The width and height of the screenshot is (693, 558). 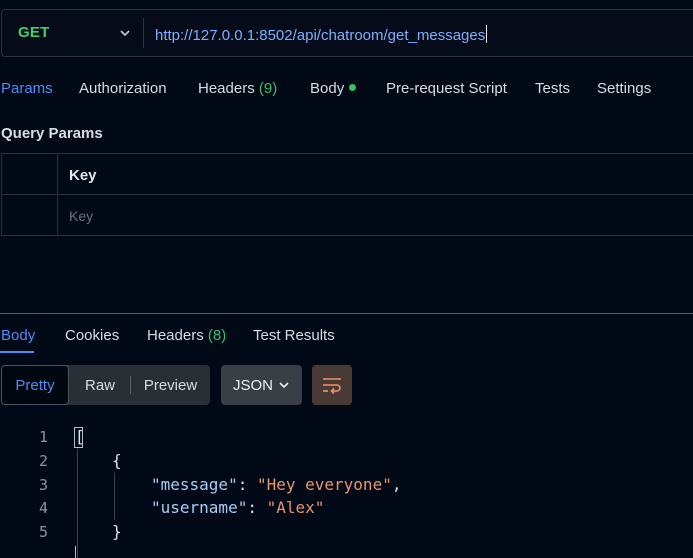 What do you see at coordinates (143, 33) in the screenshot?
I see `url-separator` at bounding box center [143, 33].